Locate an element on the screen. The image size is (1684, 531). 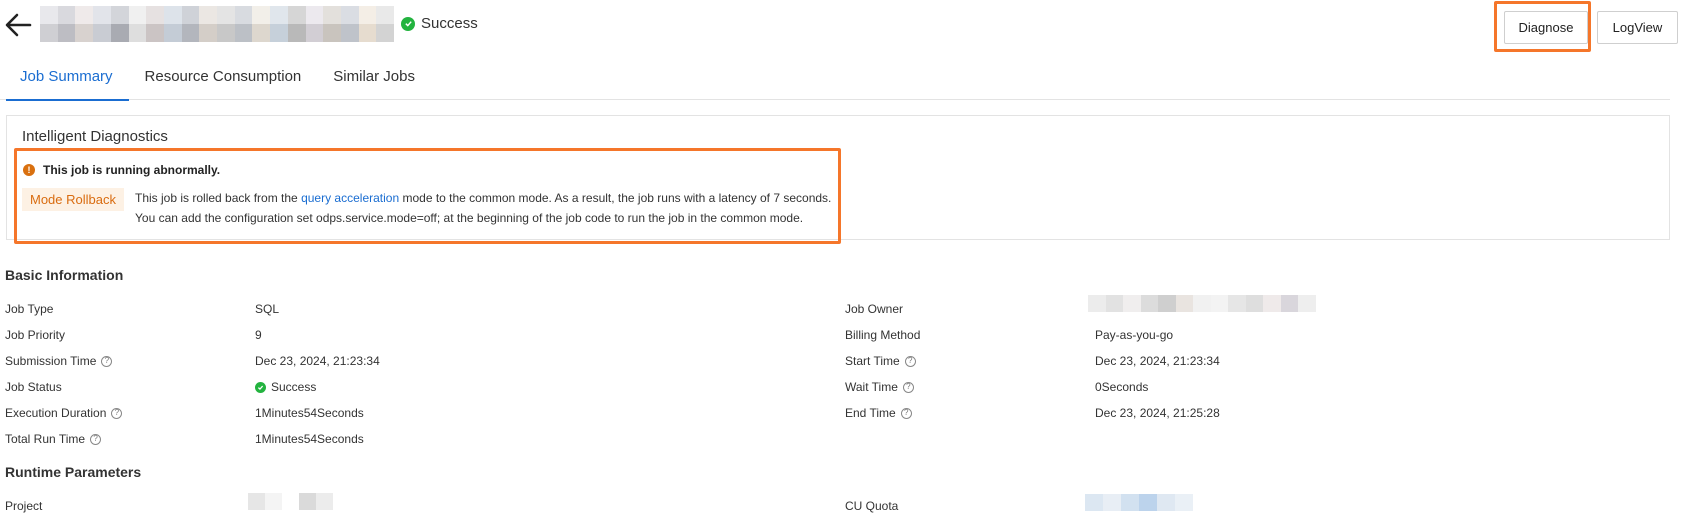
label-text: Job Priority is located at coordinates (35, 335).